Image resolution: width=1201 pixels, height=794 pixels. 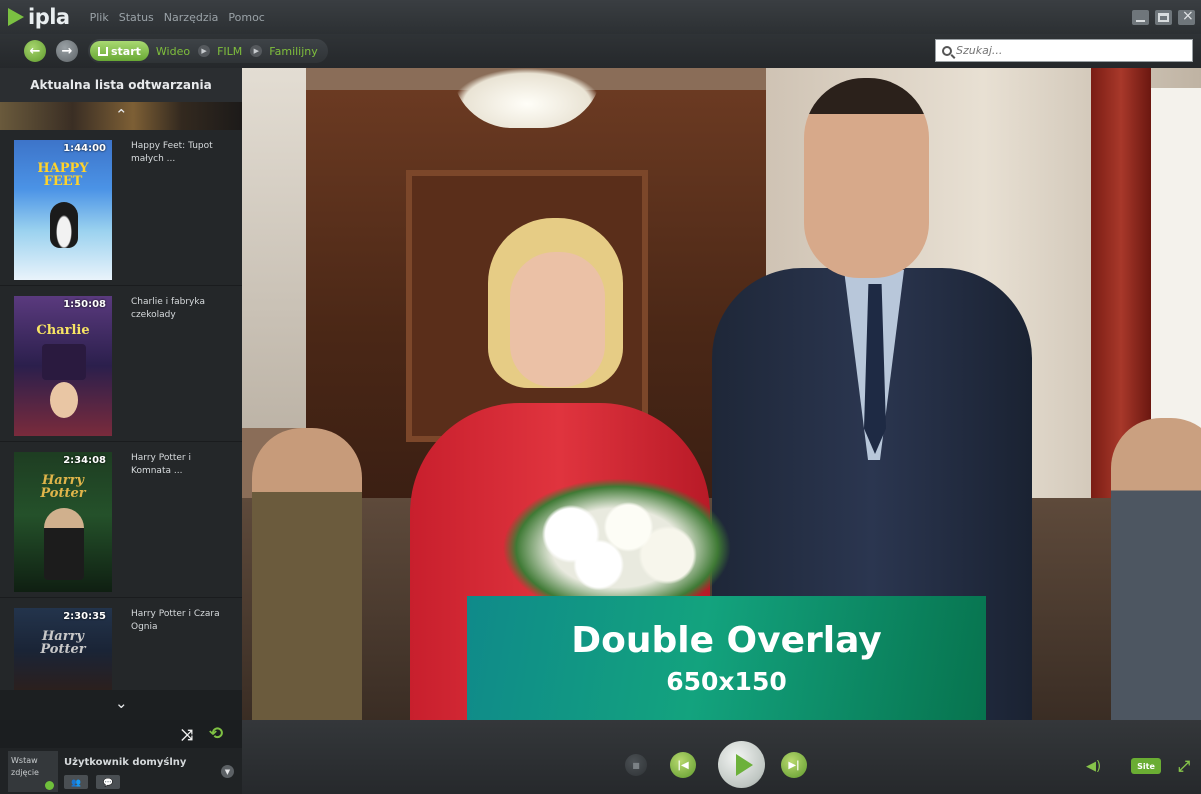 What do you see at coordinates (126, 51) in the screenshot?
I see `start-label: start` at bounding box center [126, 51].